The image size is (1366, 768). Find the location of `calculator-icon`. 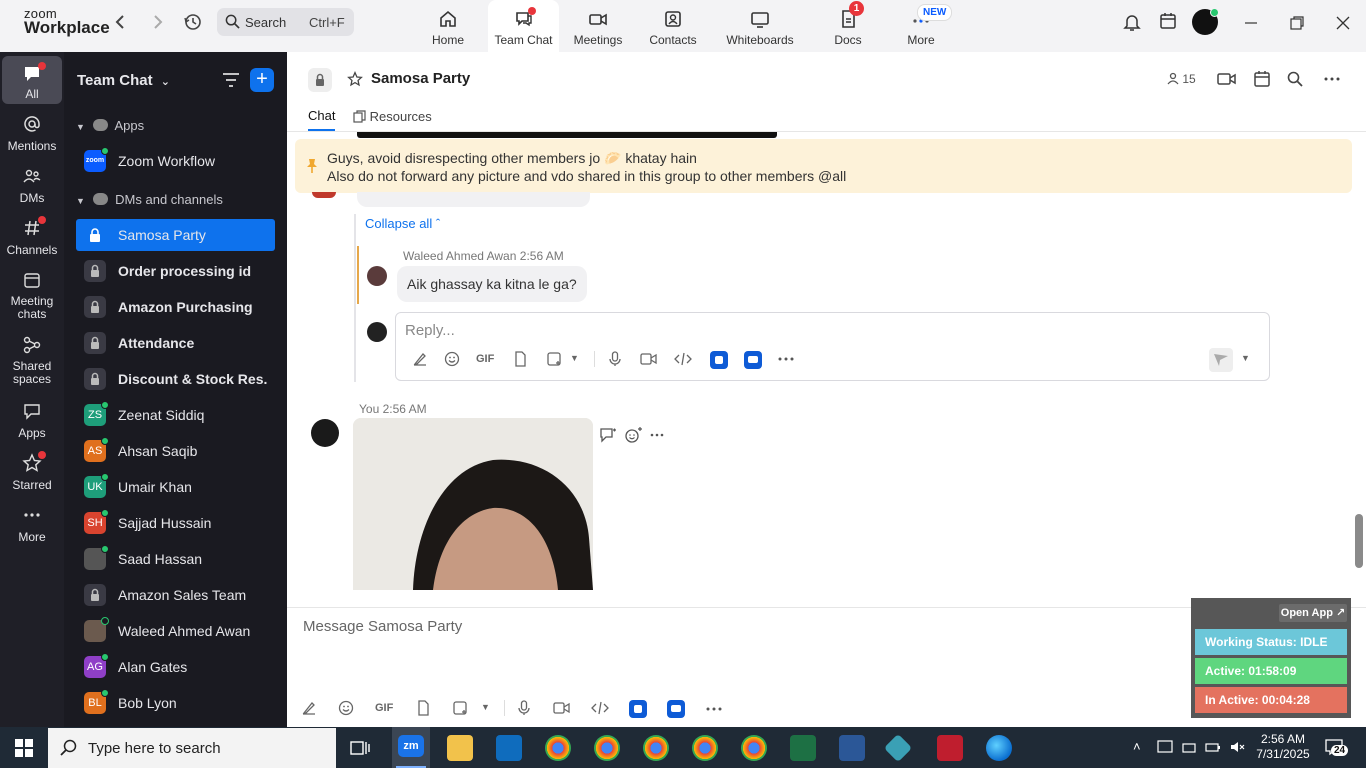

calculator-icon is located at coordinates (852, 748).